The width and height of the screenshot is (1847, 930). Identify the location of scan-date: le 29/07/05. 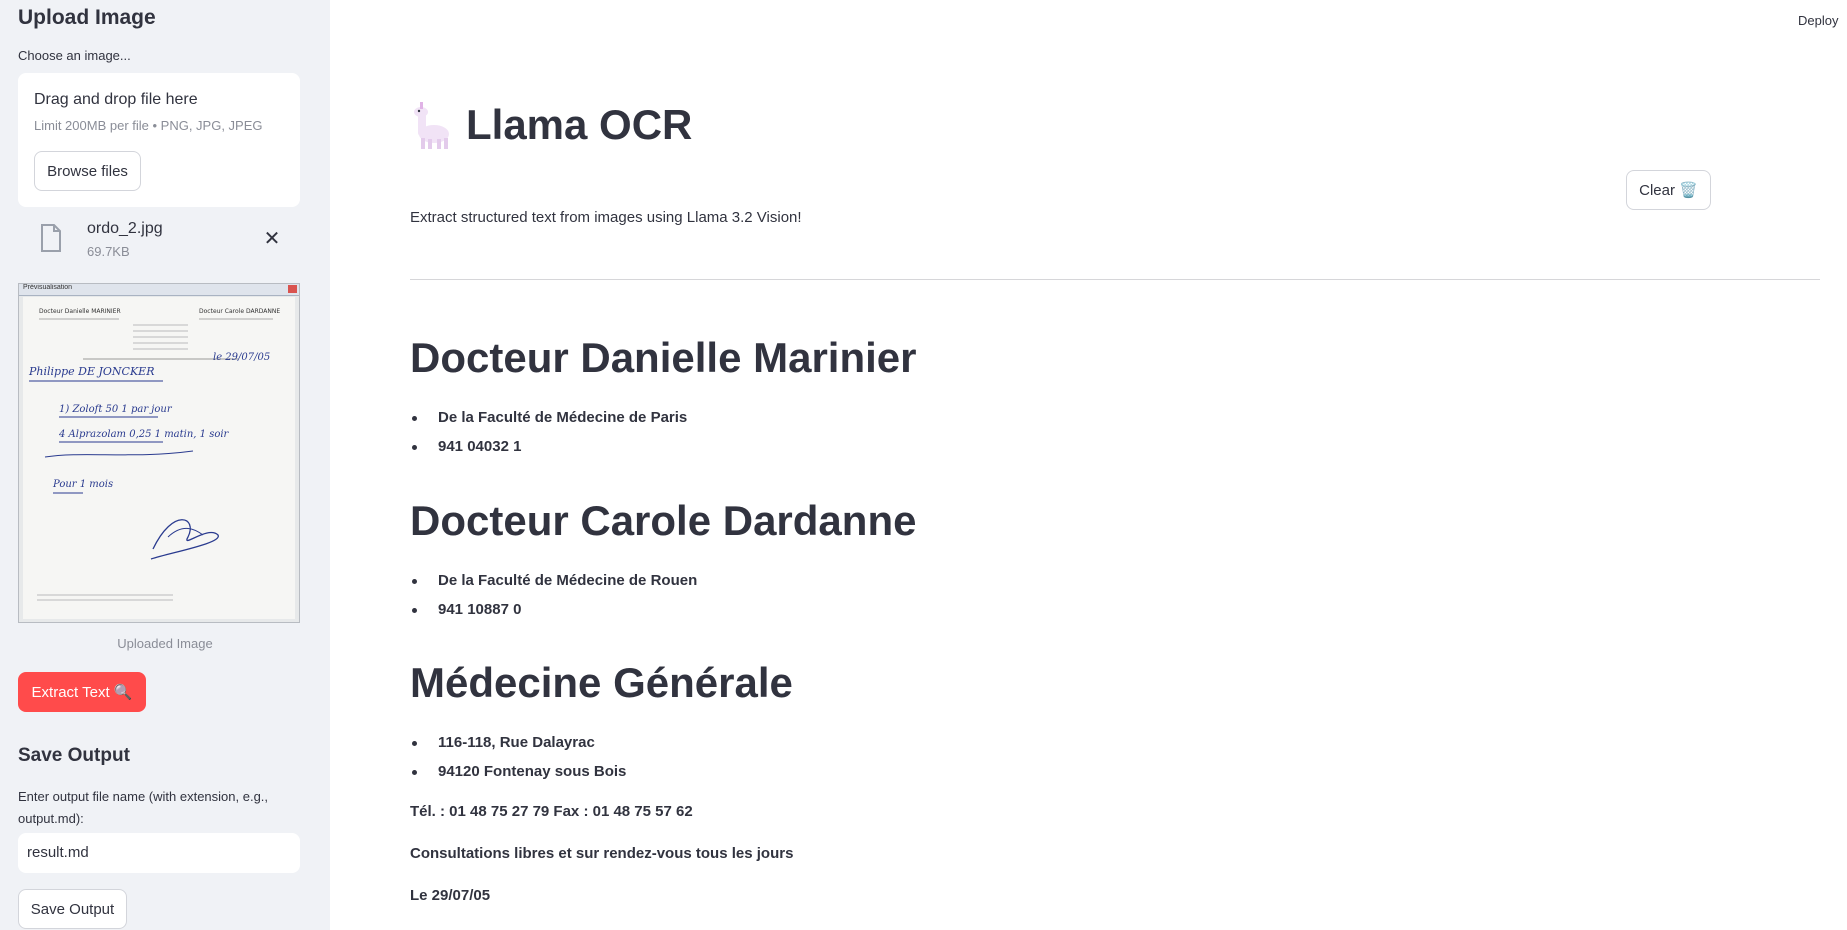
(241, 357).